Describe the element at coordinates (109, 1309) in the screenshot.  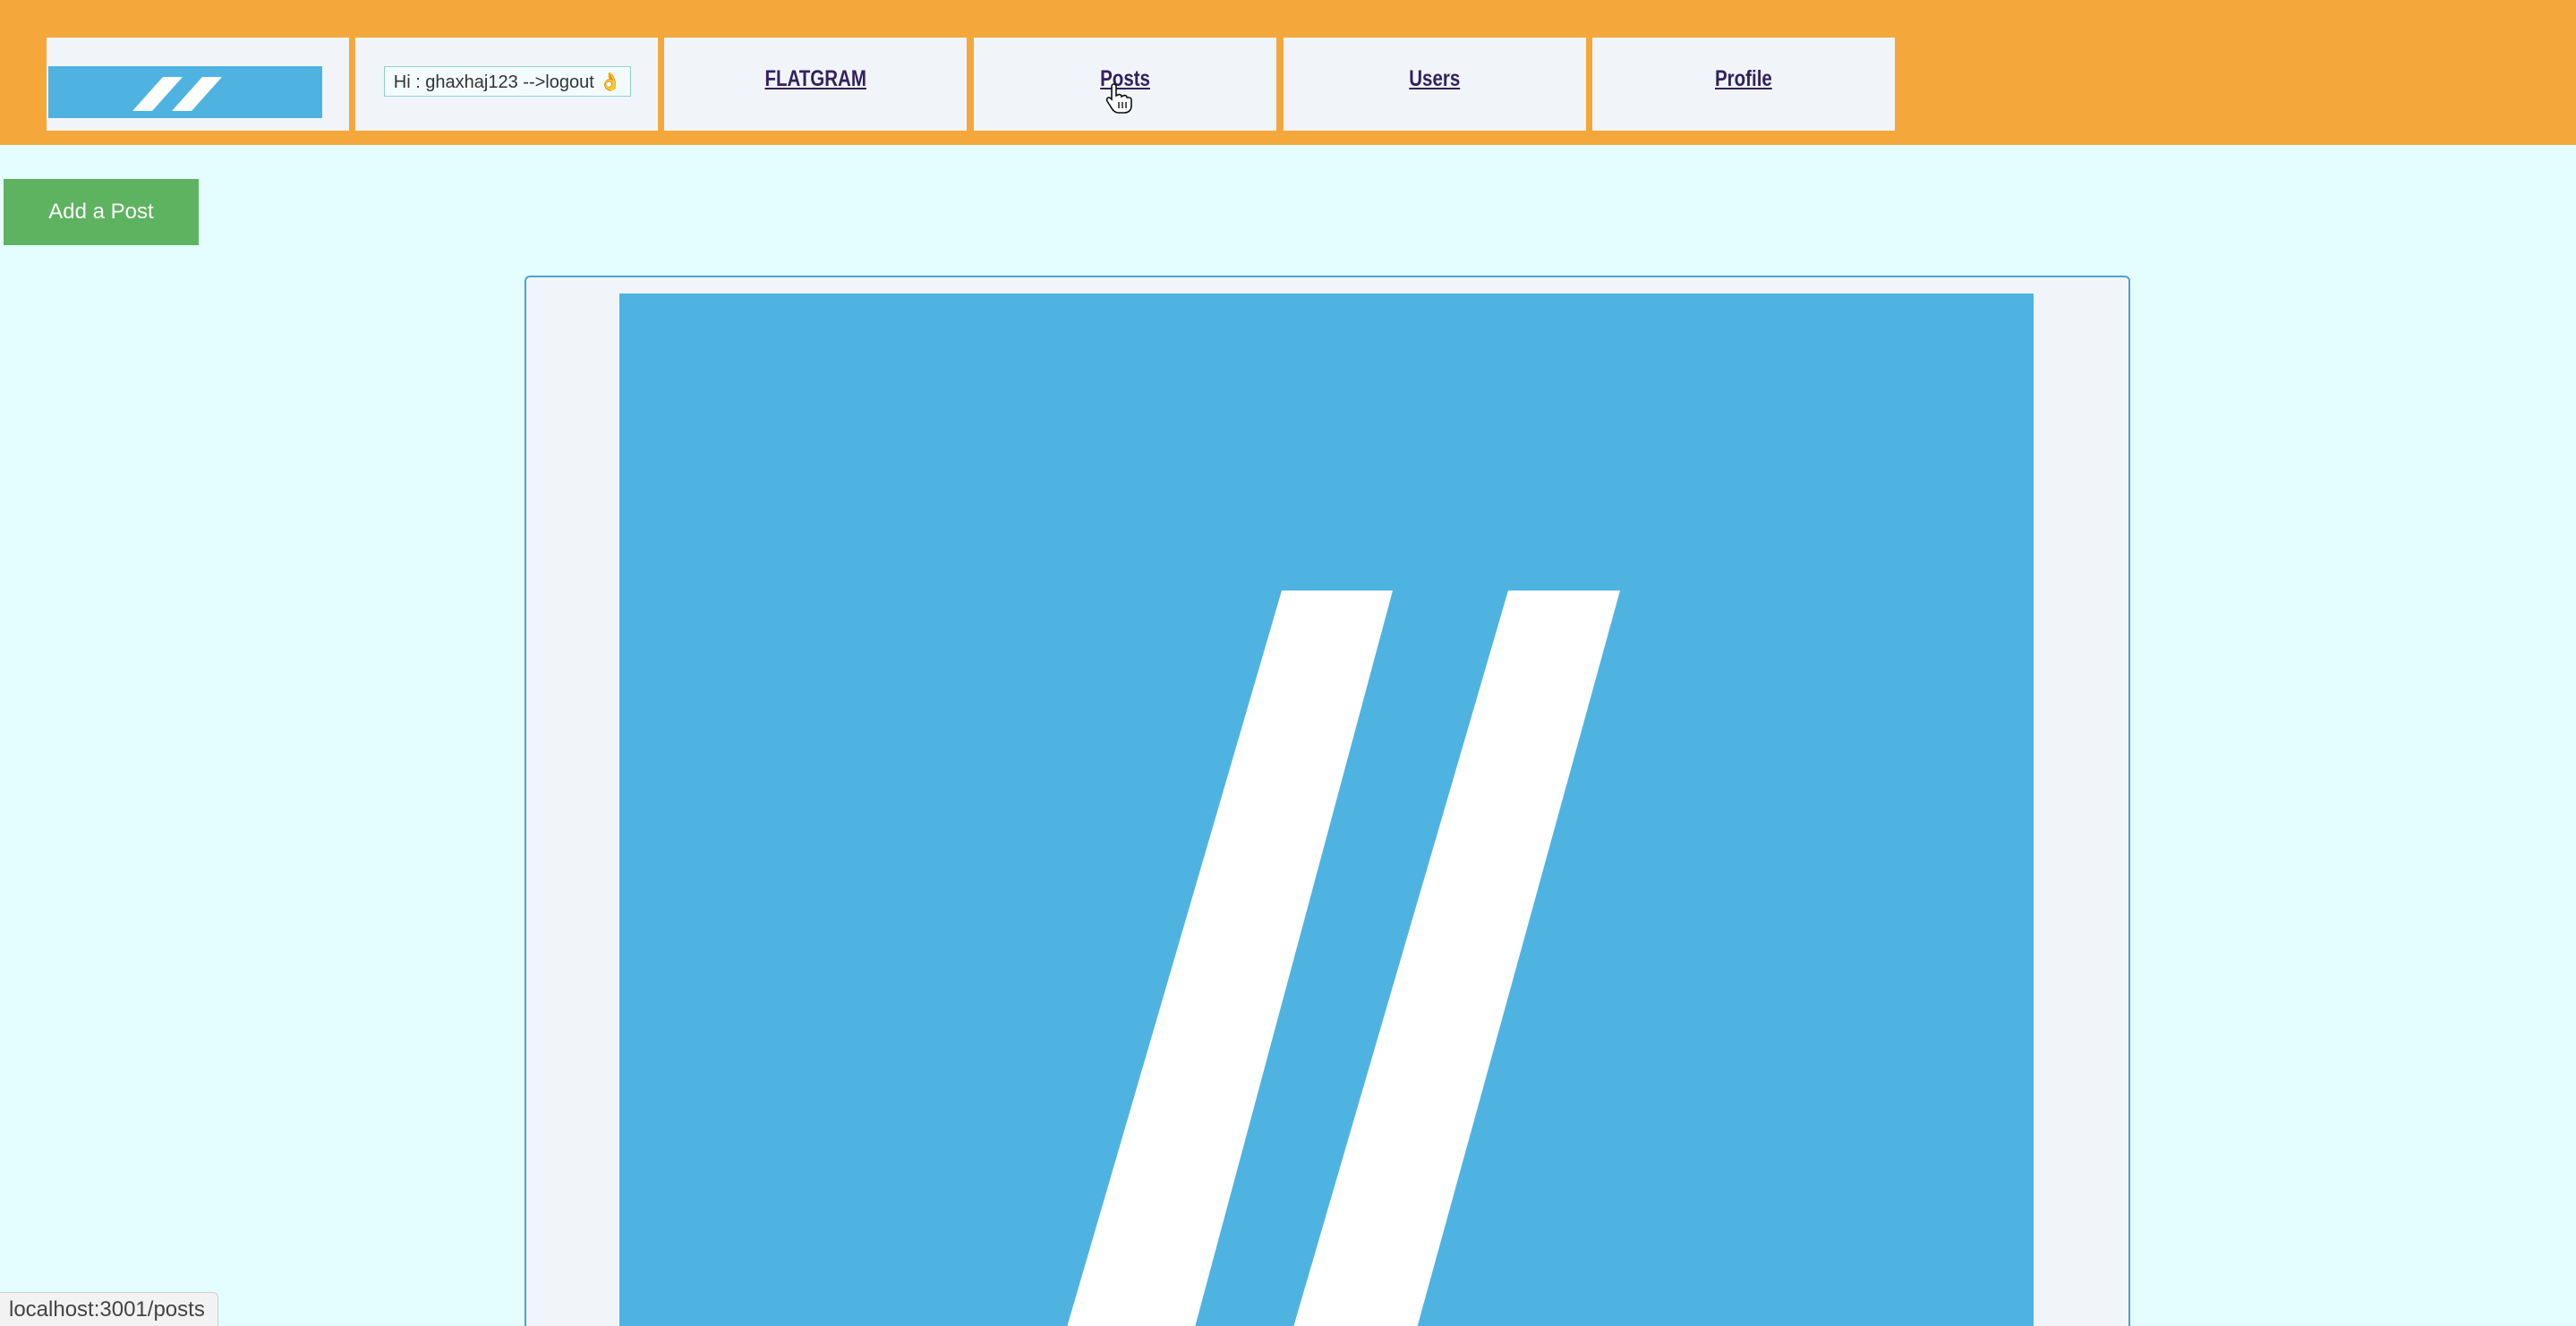
I see `link-status-bar: localhost:3001/posts` at that location.